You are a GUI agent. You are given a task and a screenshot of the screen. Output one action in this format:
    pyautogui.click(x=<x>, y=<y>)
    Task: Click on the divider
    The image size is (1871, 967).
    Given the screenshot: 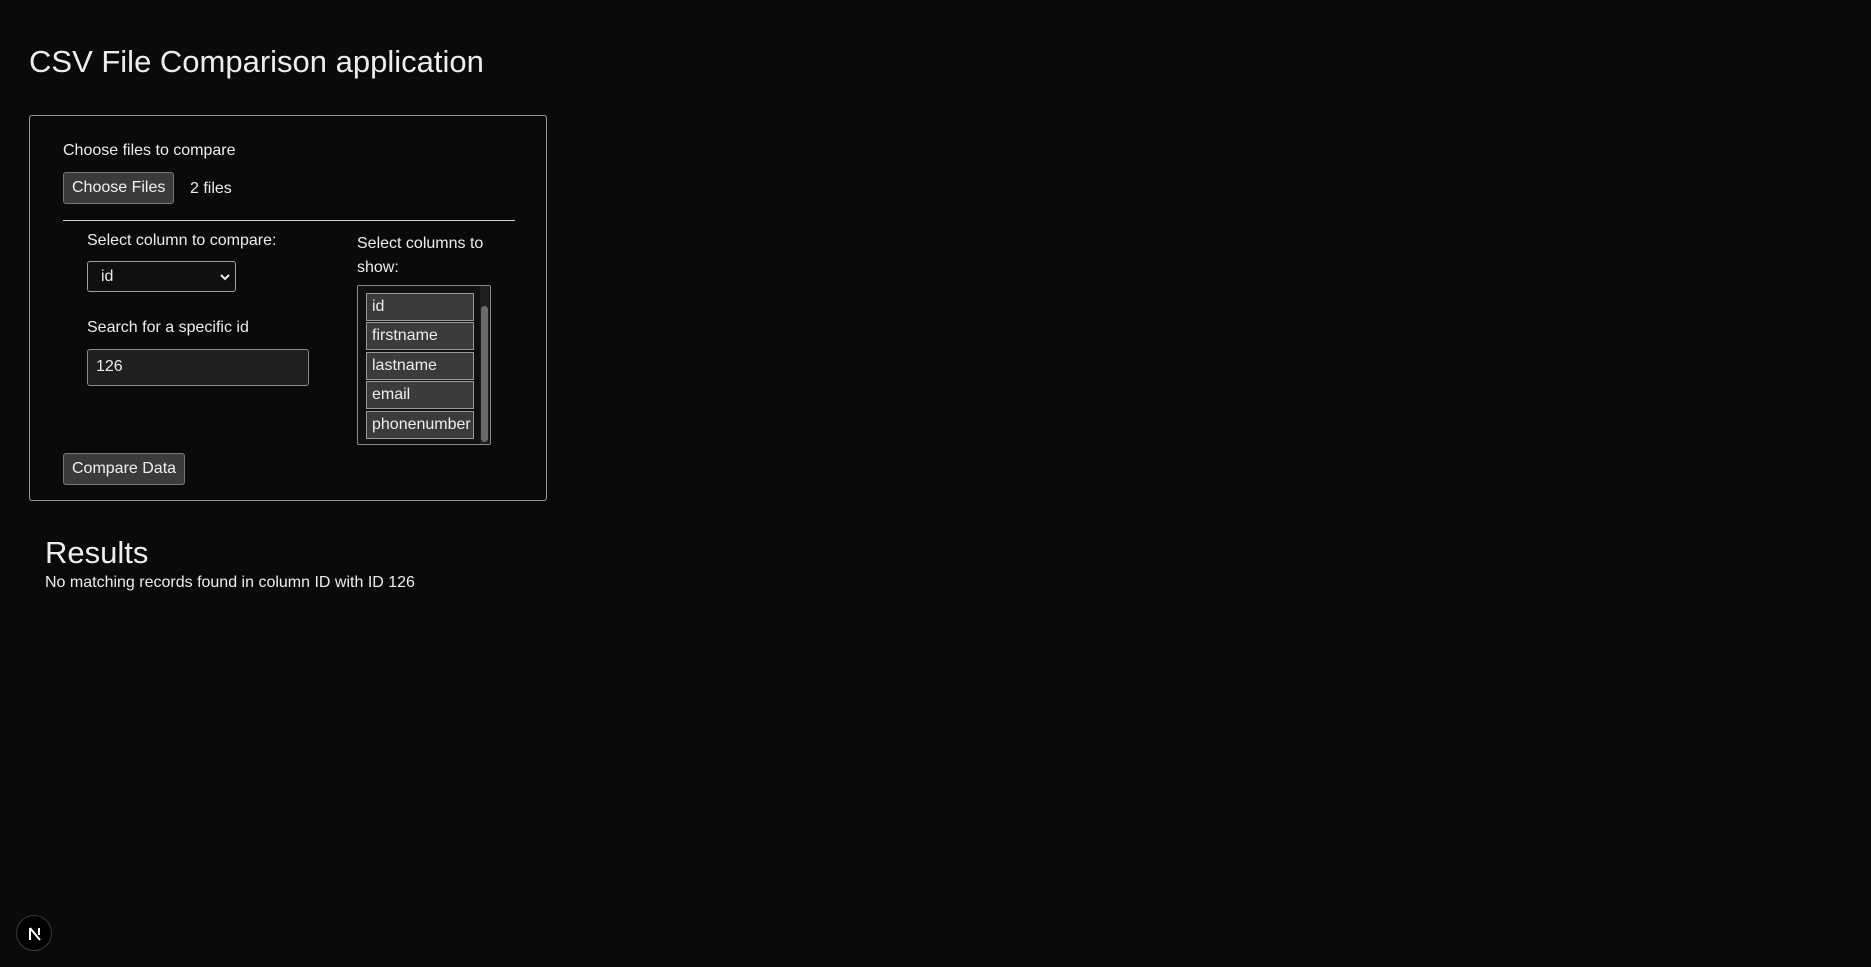 What is the action you would take?
    pyautogui.click(x=289, y=220)
    